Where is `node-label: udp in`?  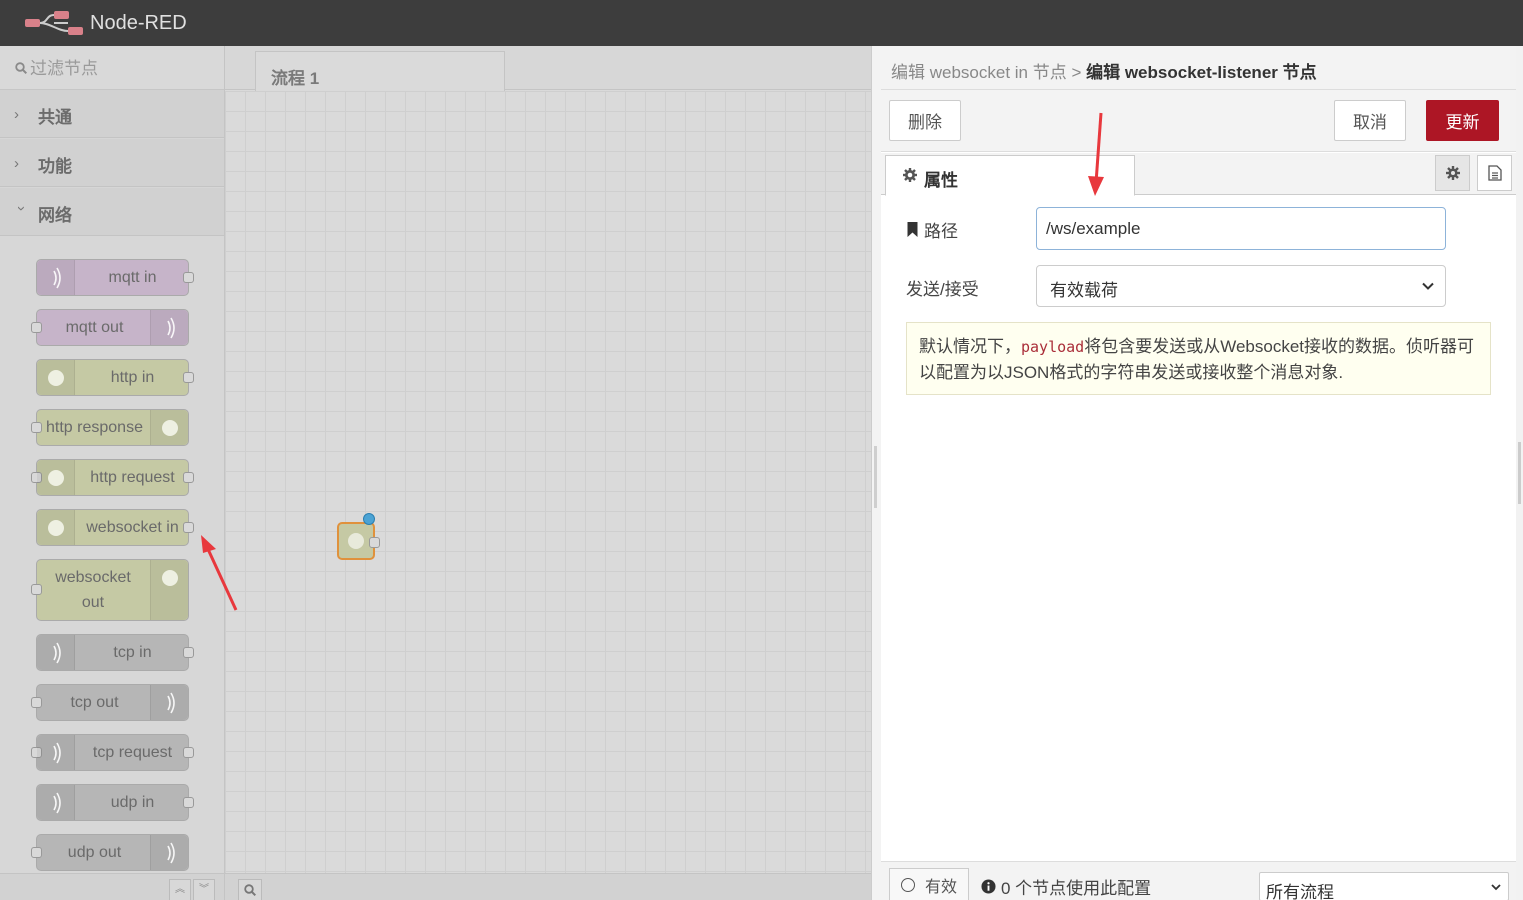
node-label: udp in is located at coordinates (132, 802).